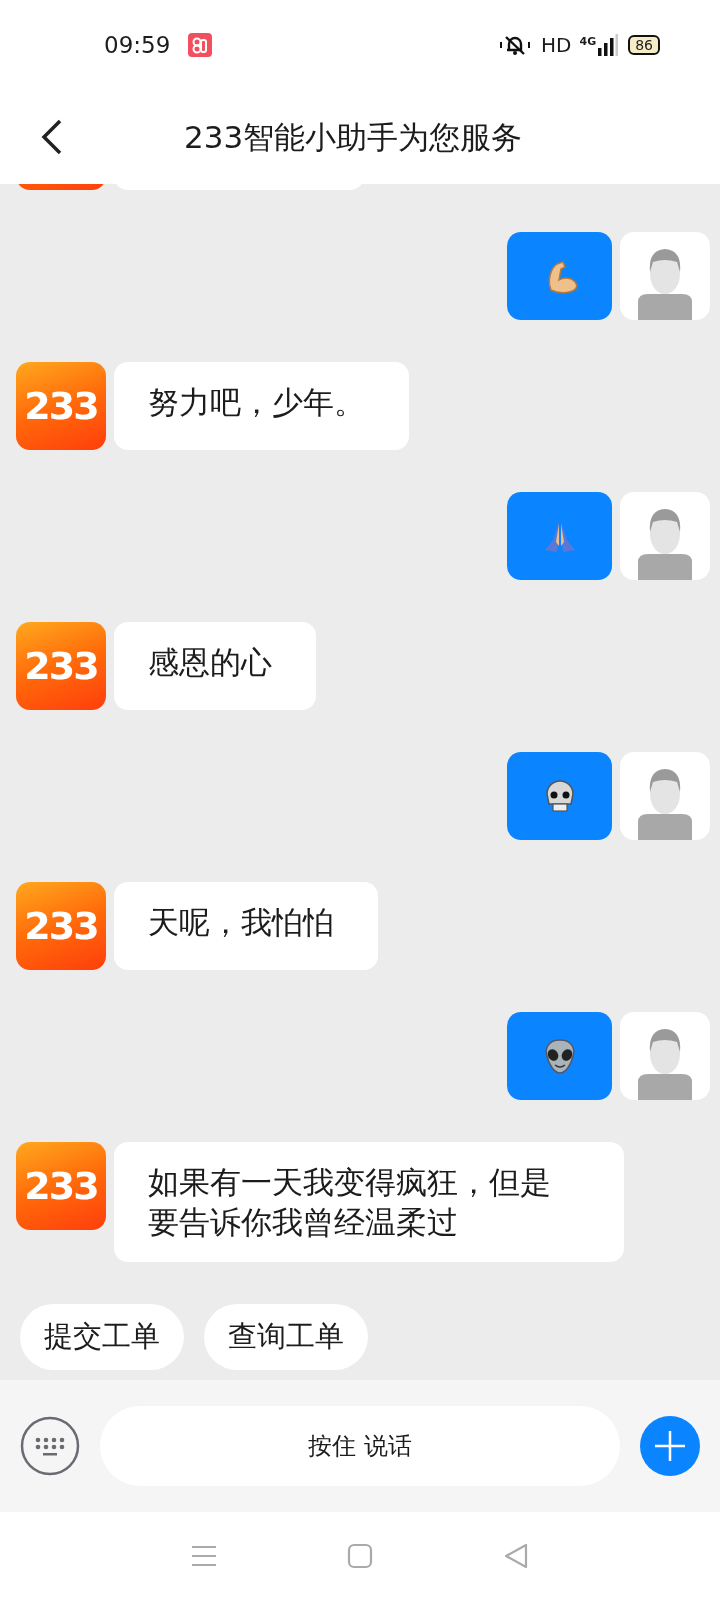 The image size is (720, 1600). Describe the element at coordinates (369, 1202) in the screenshot. I see `message-bubble: 如果有一天我变得疯狂，但是要告诉你我曾经温柔过` at that location.